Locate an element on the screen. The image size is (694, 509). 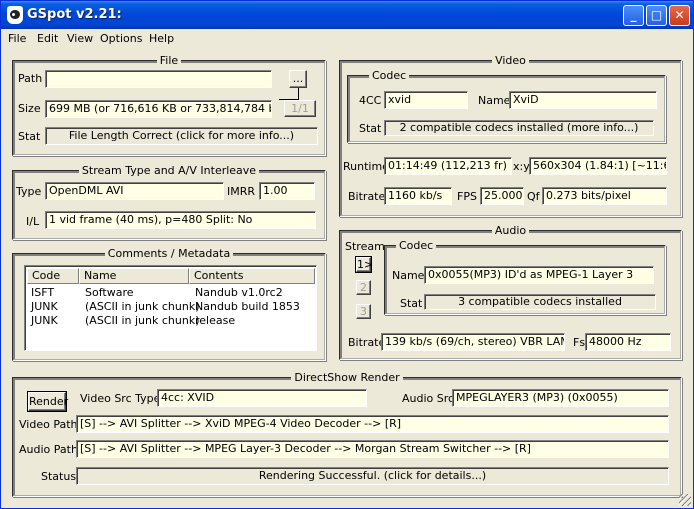
runtime-label: Runtime is located at coordinates (366, 166).